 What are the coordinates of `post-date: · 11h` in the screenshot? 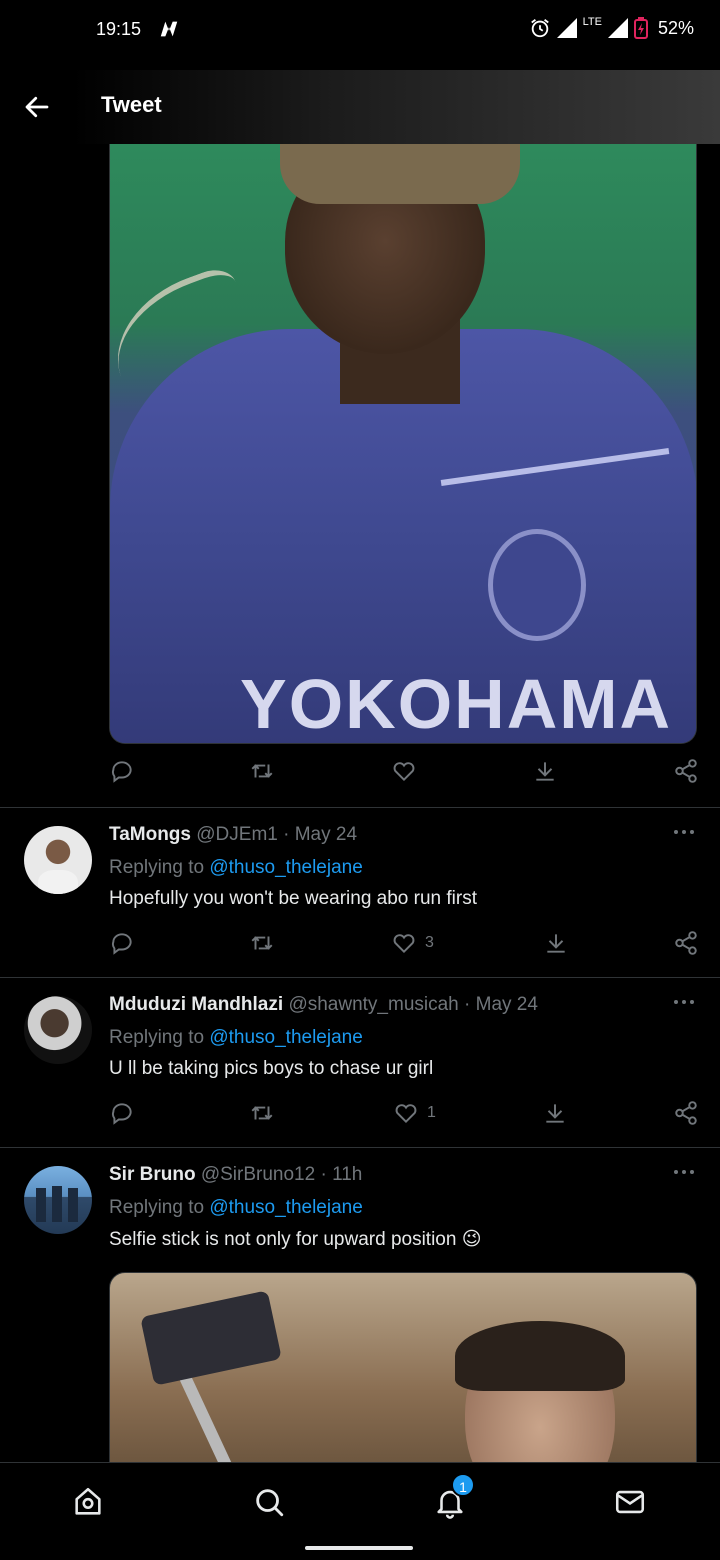 It's located at (341, 1174).